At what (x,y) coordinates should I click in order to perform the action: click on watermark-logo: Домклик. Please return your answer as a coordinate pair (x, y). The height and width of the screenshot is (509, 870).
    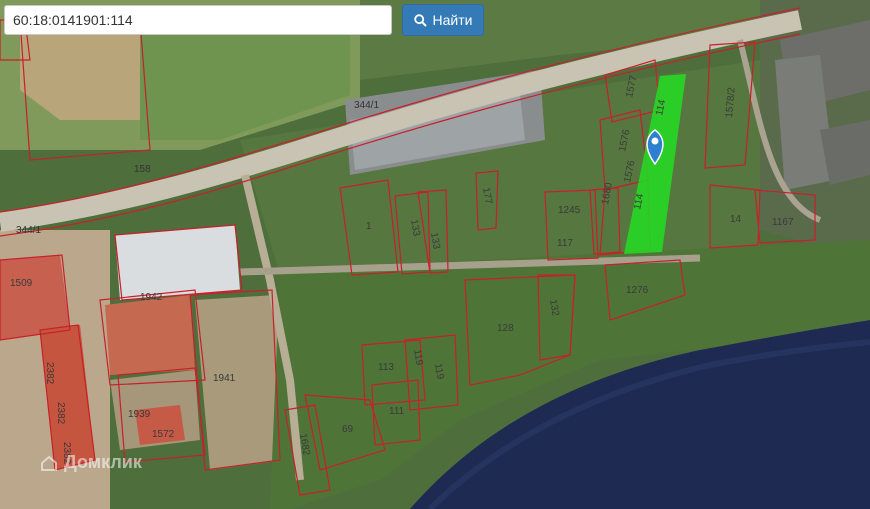
    Looking at the image, I should click on (91, 462).